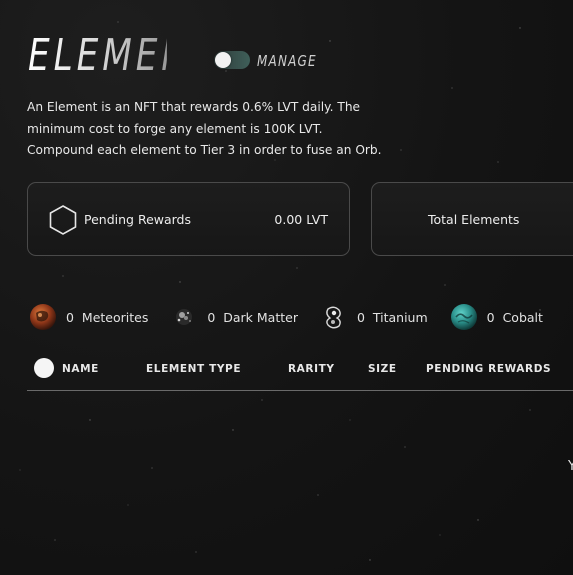  I want to click on manage-label: MANAGE, so click(287, 60).